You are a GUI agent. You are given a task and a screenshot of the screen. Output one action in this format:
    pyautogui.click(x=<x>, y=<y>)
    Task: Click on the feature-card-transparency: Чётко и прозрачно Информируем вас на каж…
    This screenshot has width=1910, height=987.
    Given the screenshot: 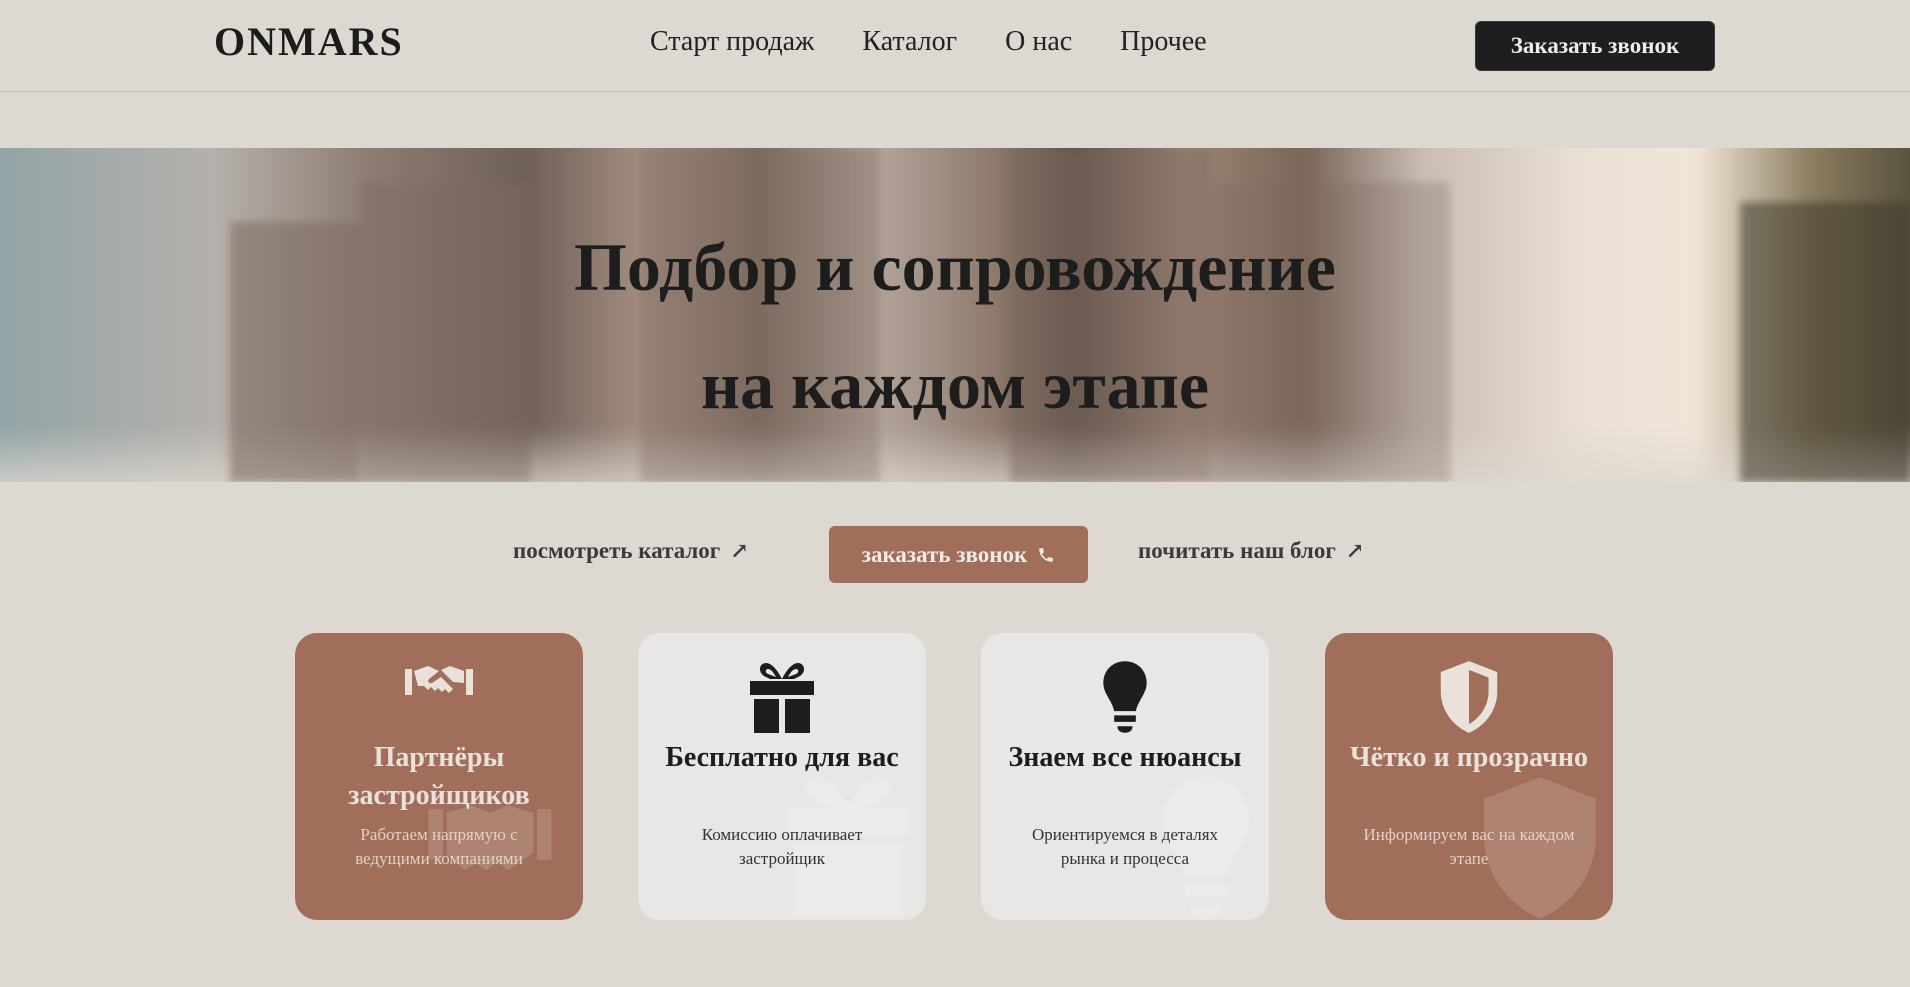 What is the action you would take?
    pyautogui.click(x=1469, y=776)
    